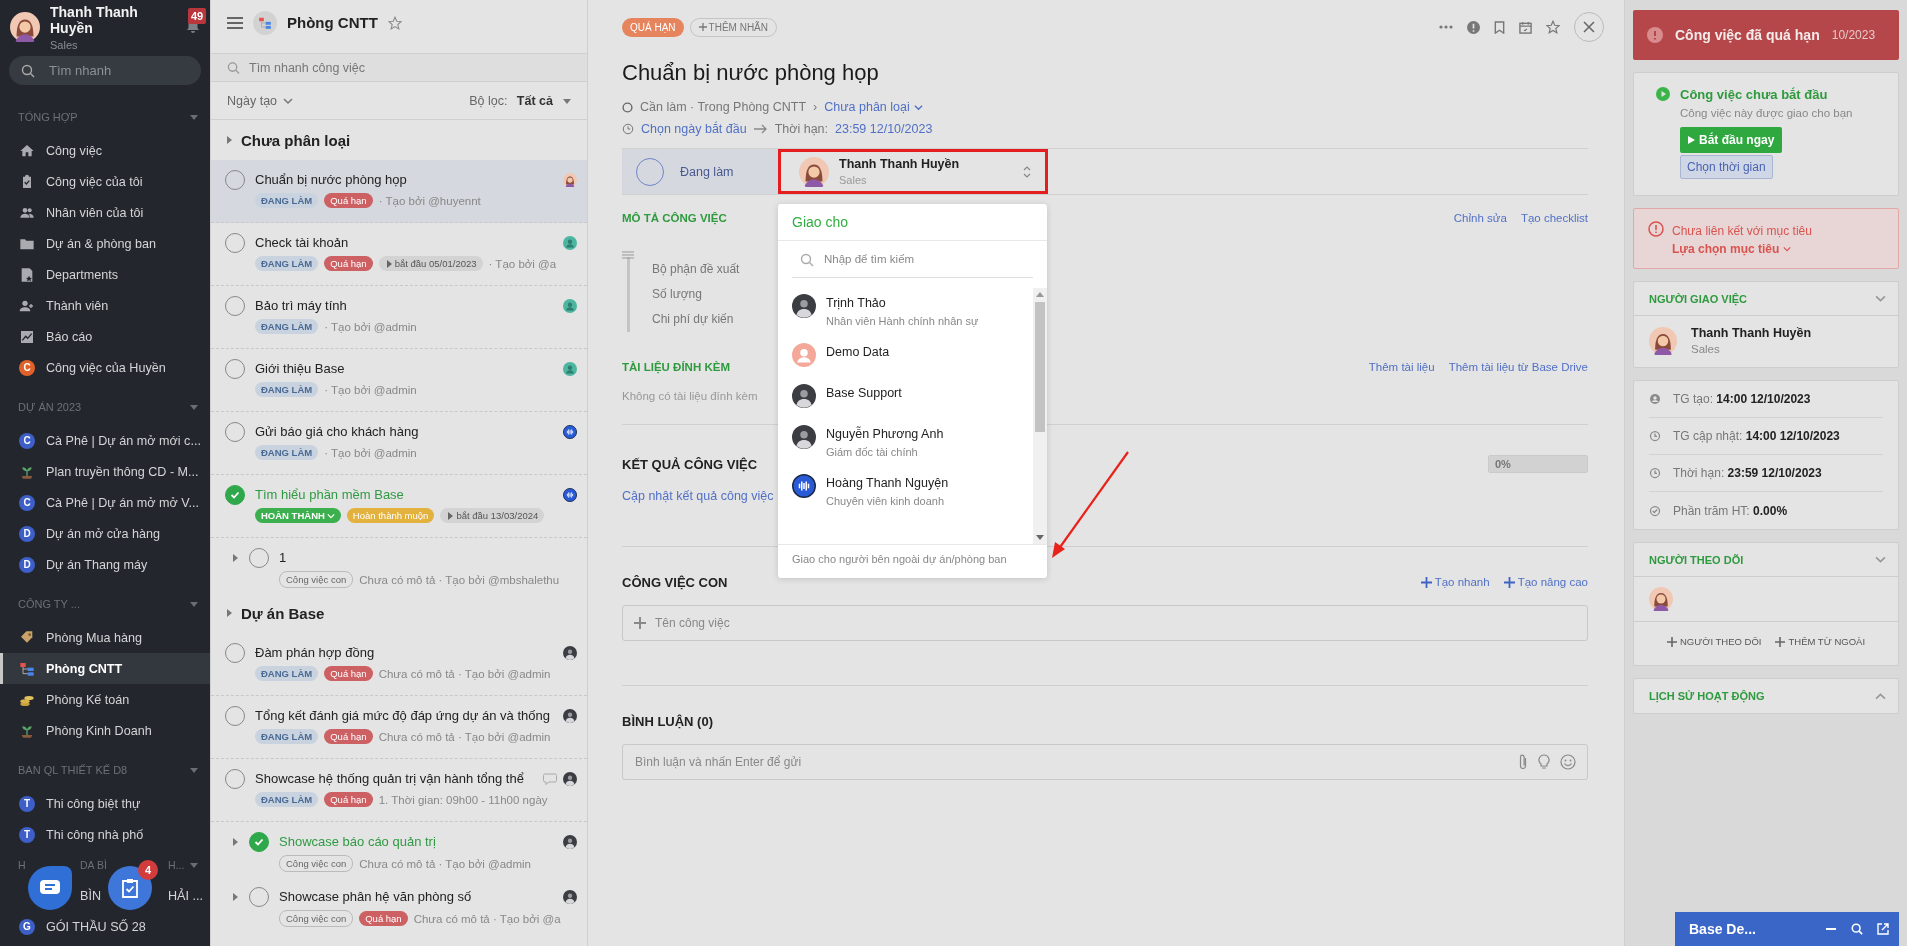 The width and height of the screenshot is (1907, 946). I want to click on status-button: Đang làm, so click(700, 171).